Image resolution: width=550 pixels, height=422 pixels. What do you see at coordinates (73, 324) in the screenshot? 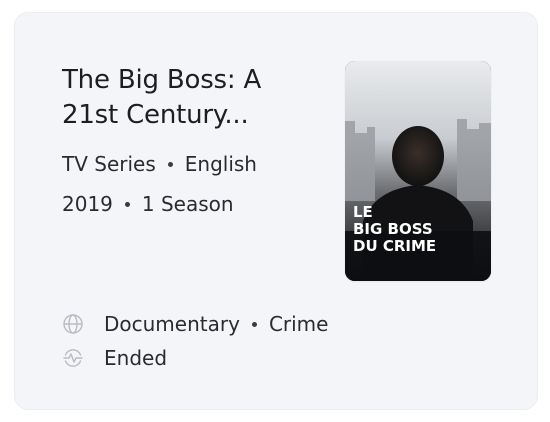
I see `globe-icon` at bounding box center [73, 324].